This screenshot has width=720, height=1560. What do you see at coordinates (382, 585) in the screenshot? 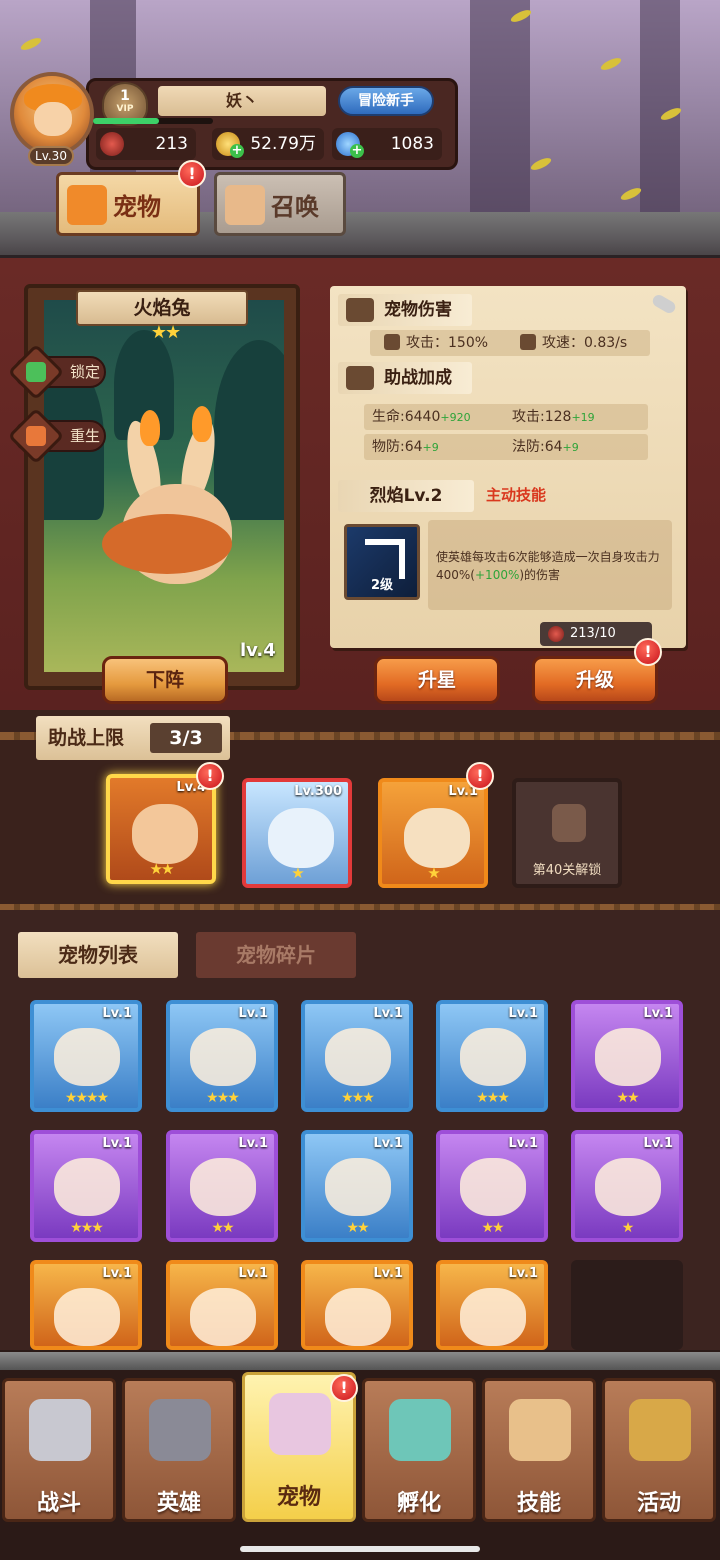
I see `skill-icon-level: 2级` at bounding box center [382, 585].